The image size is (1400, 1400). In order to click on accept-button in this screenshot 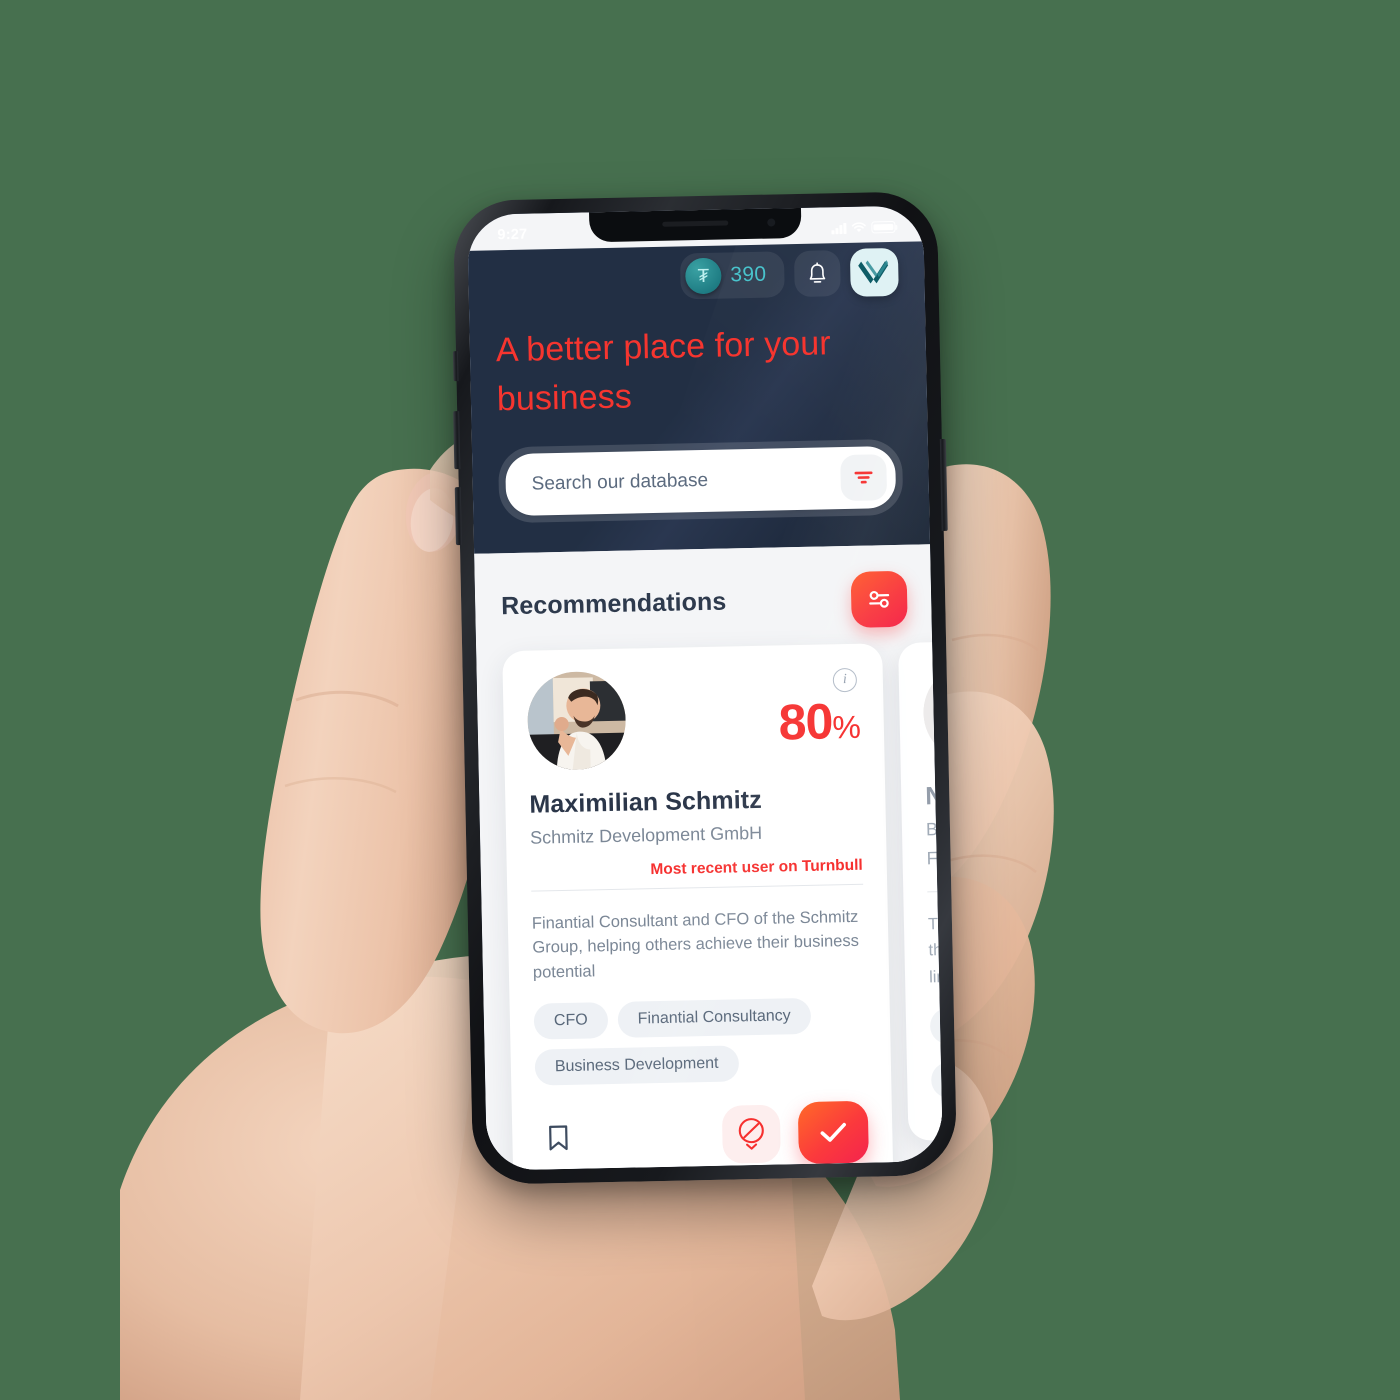, I will do `click(833, 1132)`.